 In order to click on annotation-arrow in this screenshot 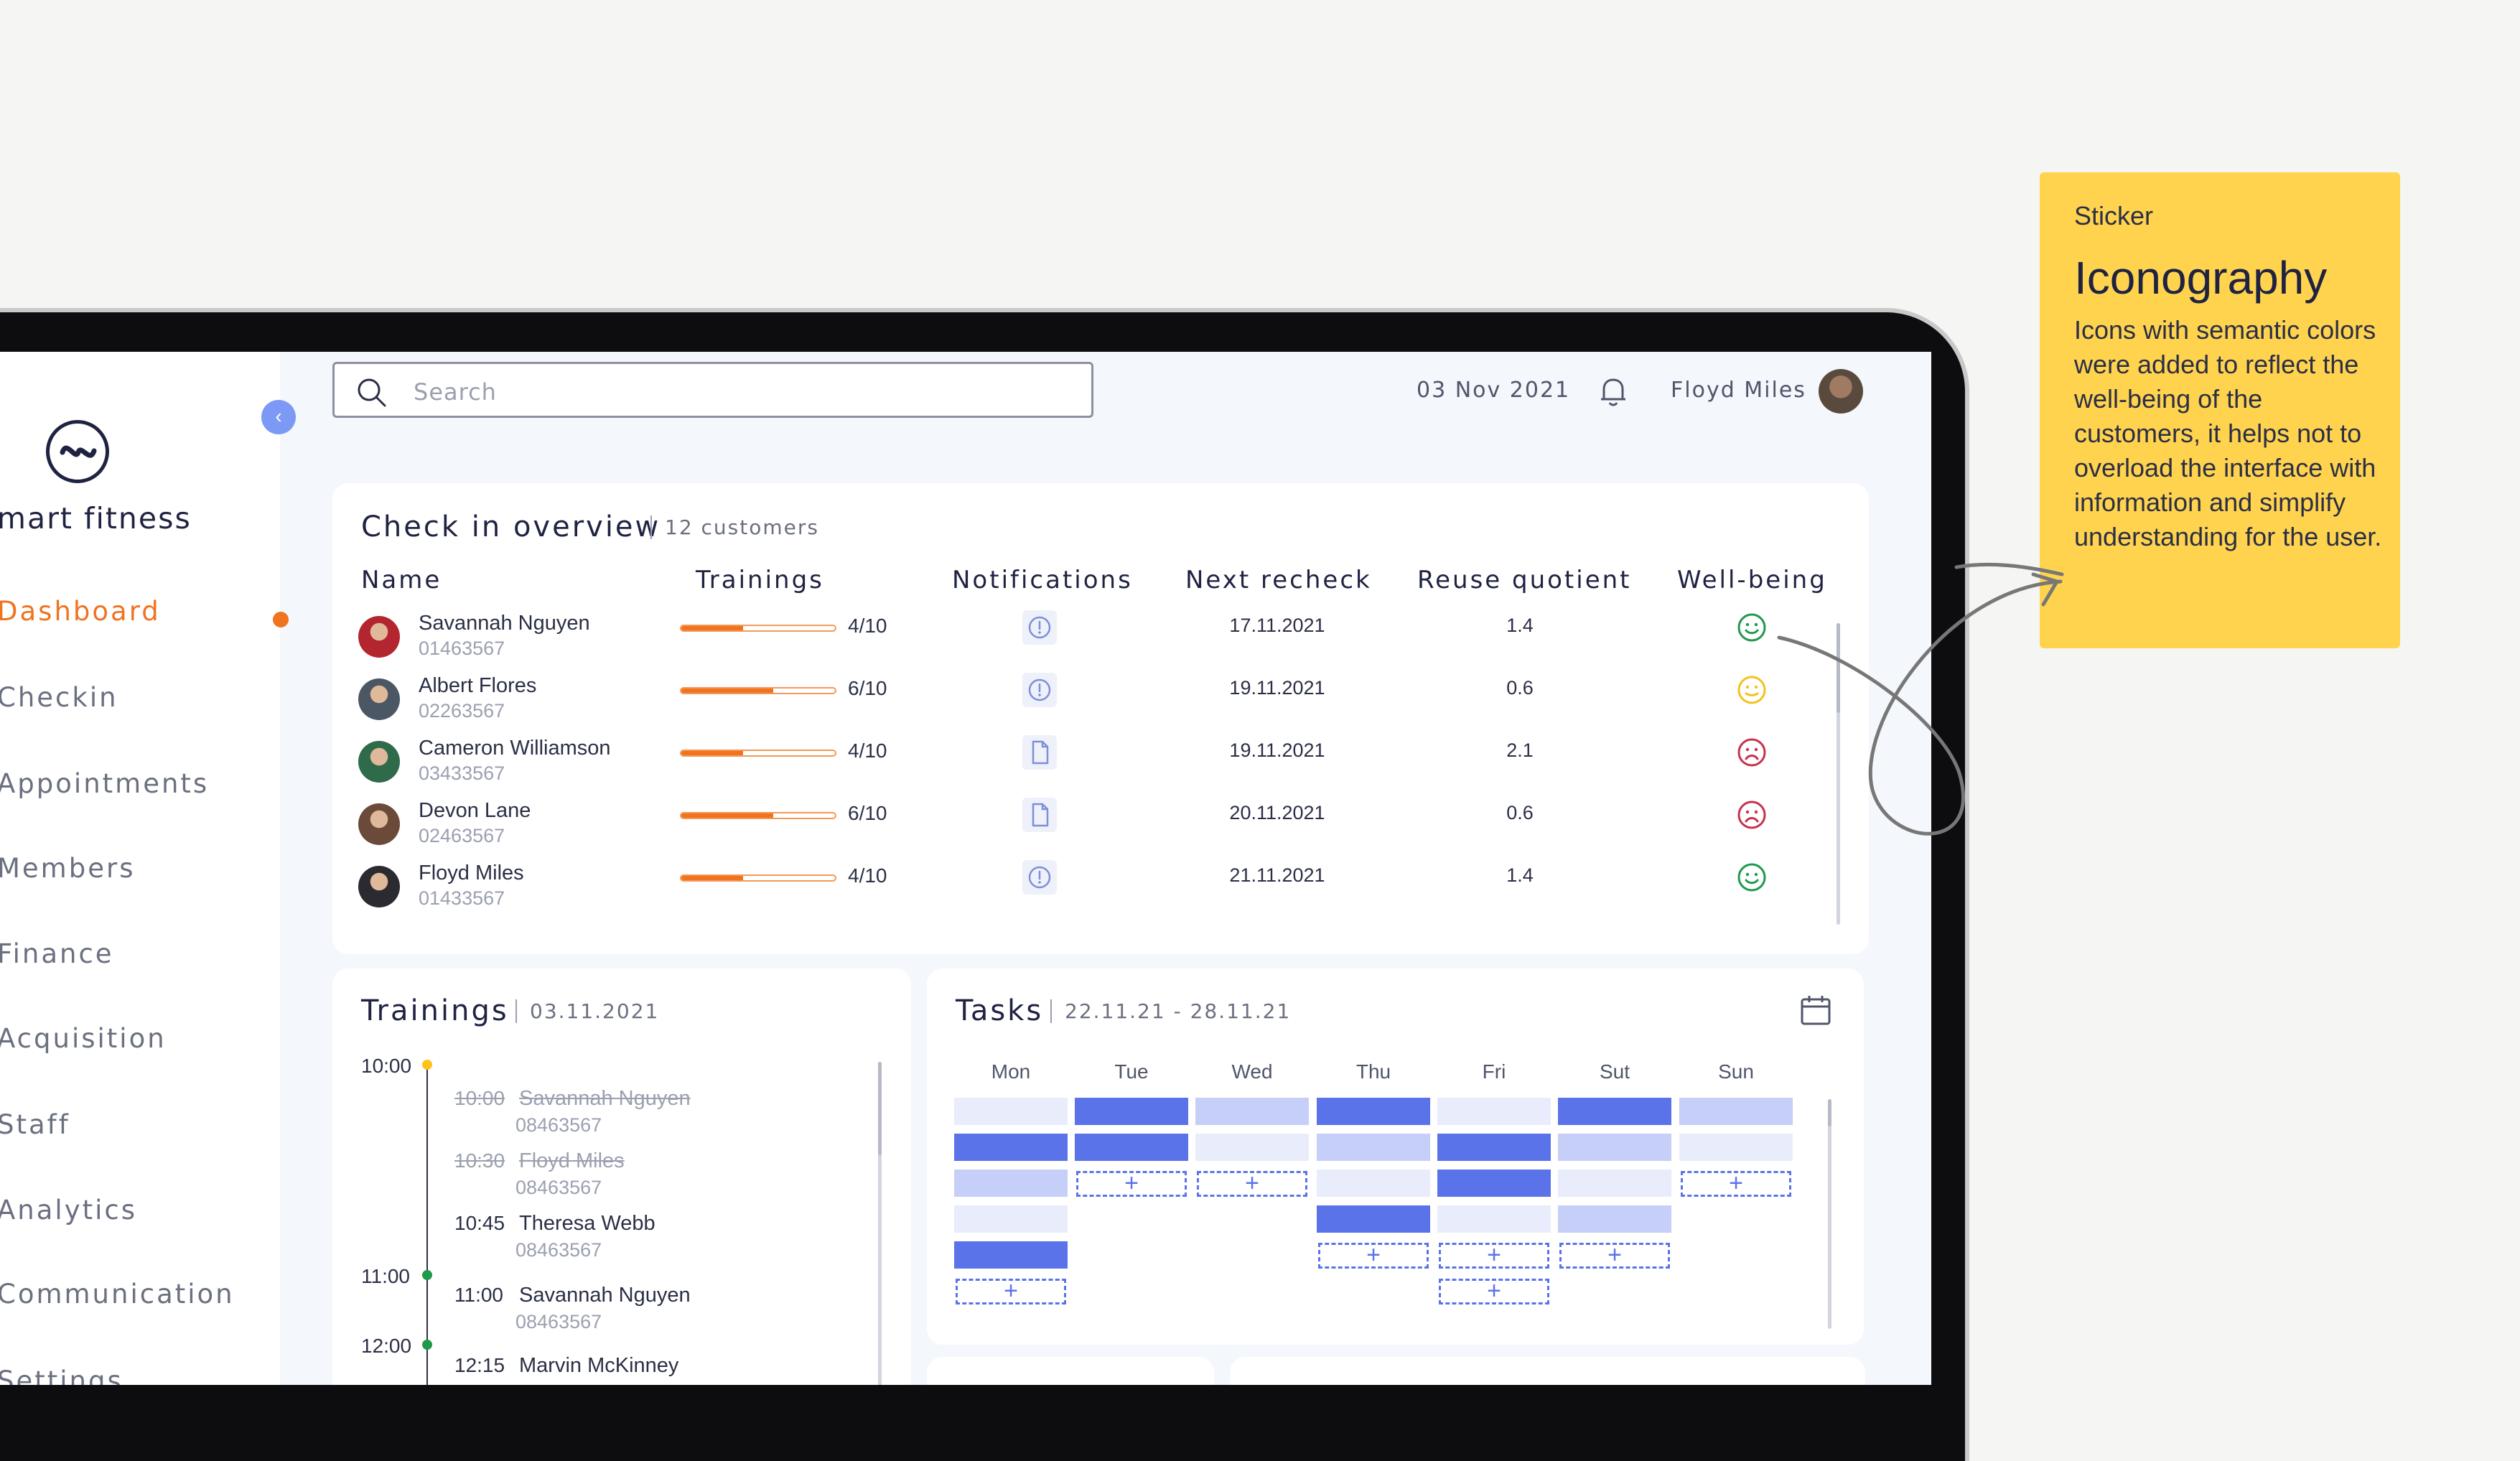, I will do `click(1920, 699)`.